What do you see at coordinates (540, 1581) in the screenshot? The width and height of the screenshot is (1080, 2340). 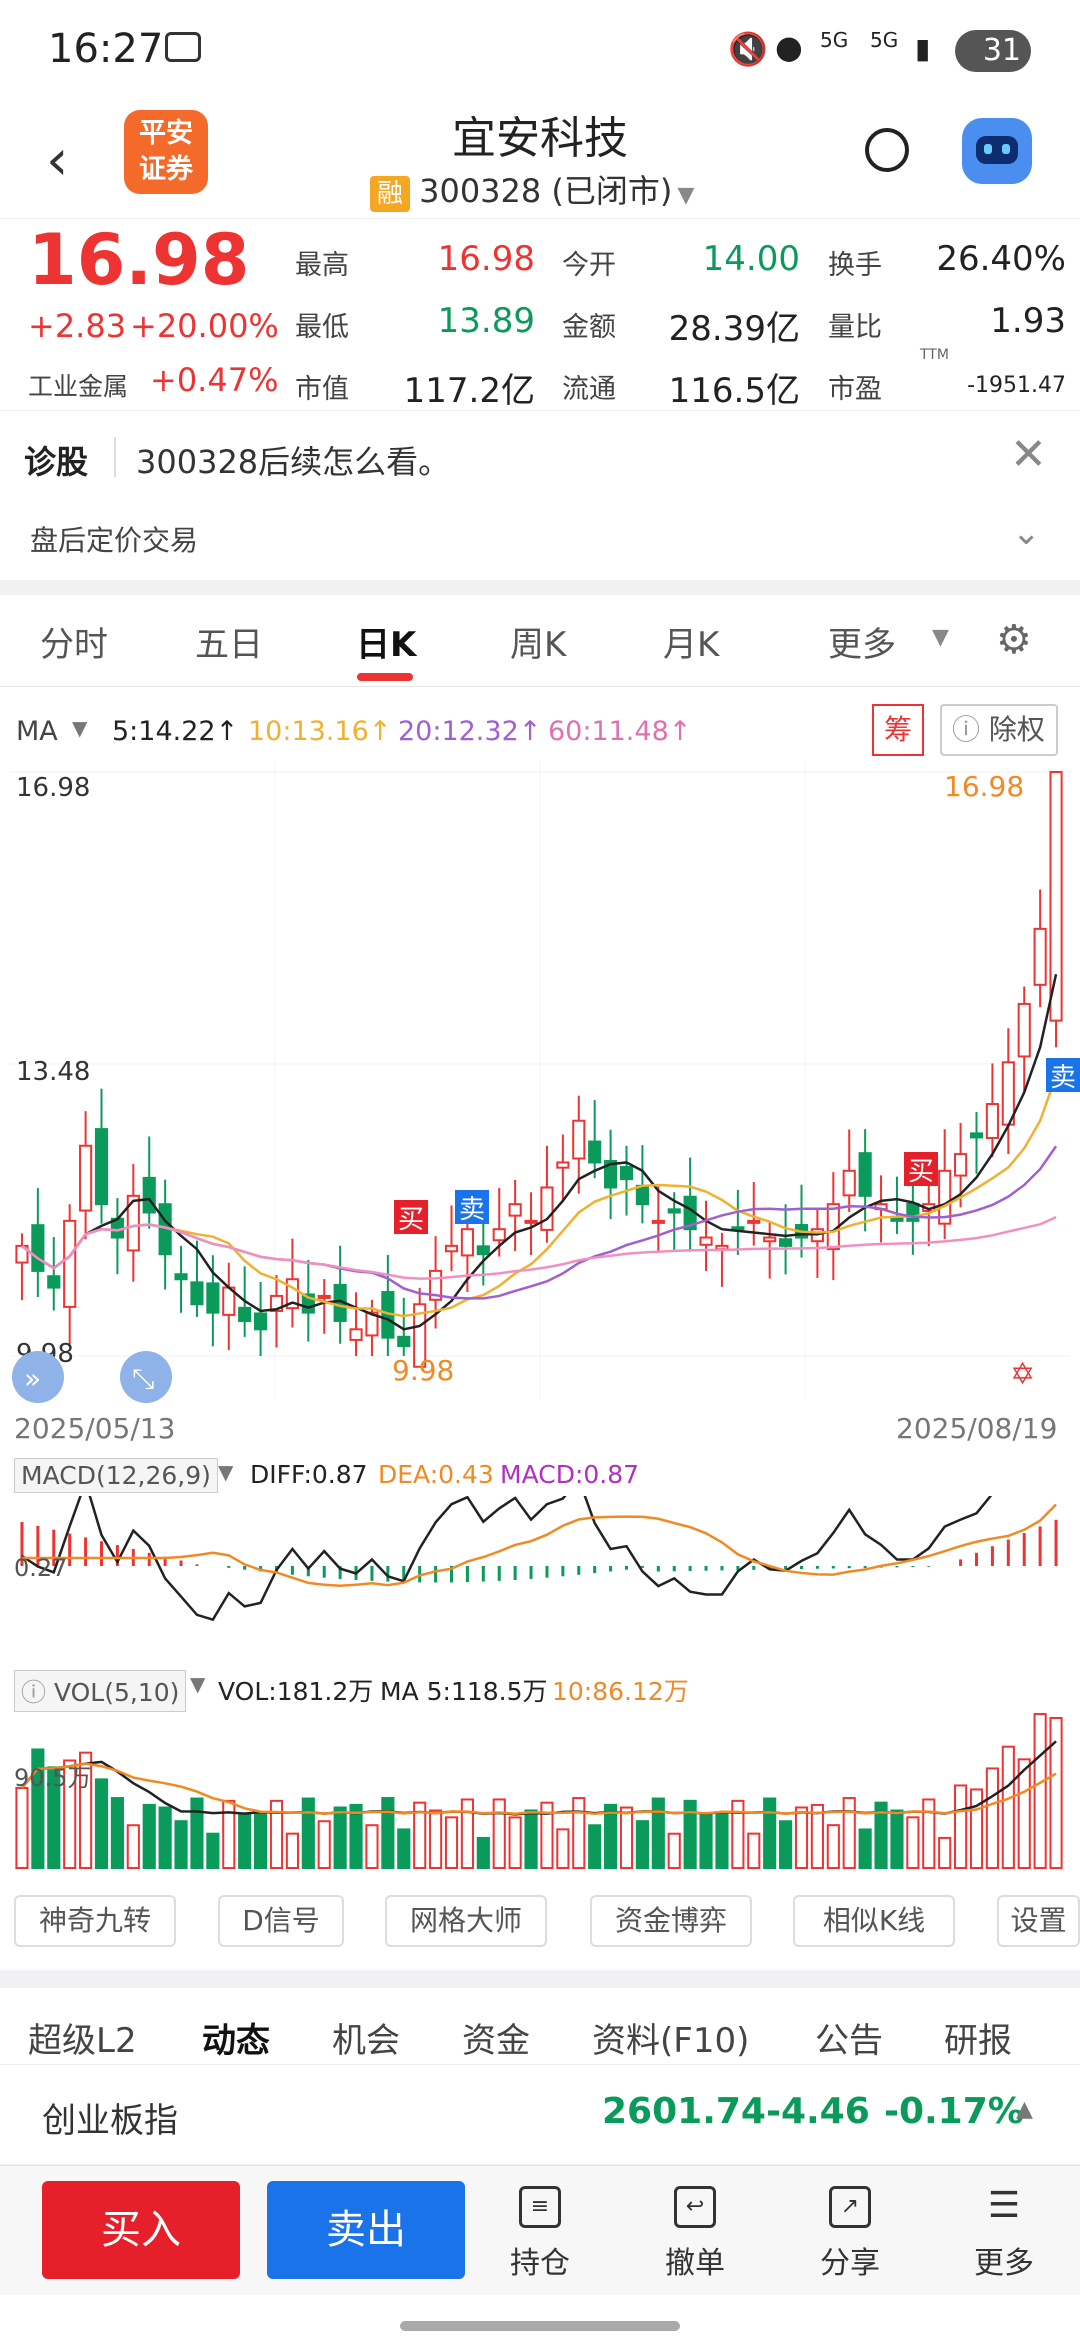 I see `macd-chart: 0.27` at bounding box center [540, 1581].